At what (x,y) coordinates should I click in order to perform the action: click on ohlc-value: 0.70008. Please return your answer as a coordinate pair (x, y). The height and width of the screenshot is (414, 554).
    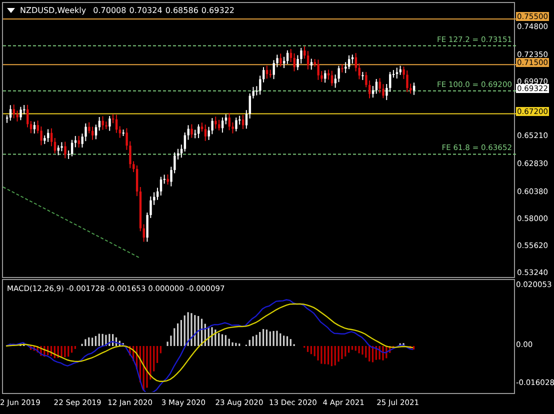
    Looking at the image, I should click on (109, 10).